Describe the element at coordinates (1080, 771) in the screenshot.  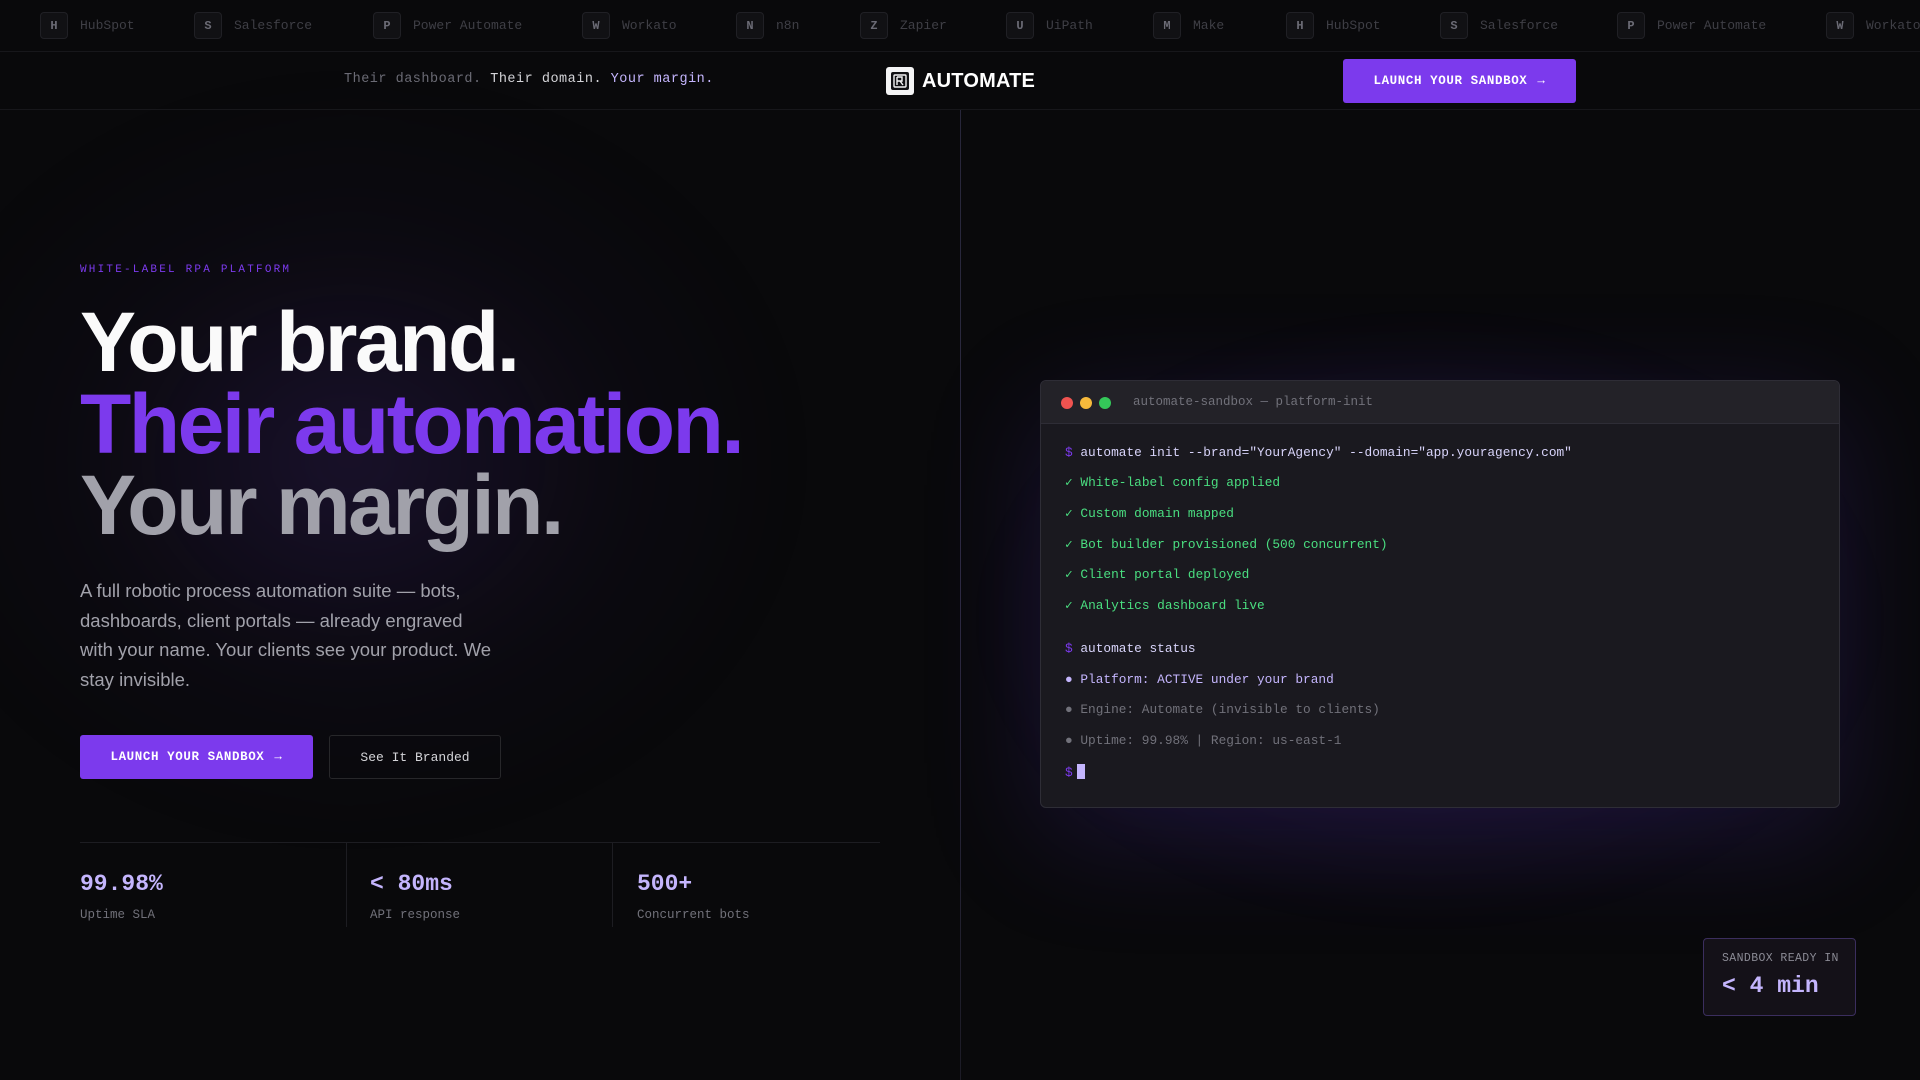
I see `cursor-icon` at that location.